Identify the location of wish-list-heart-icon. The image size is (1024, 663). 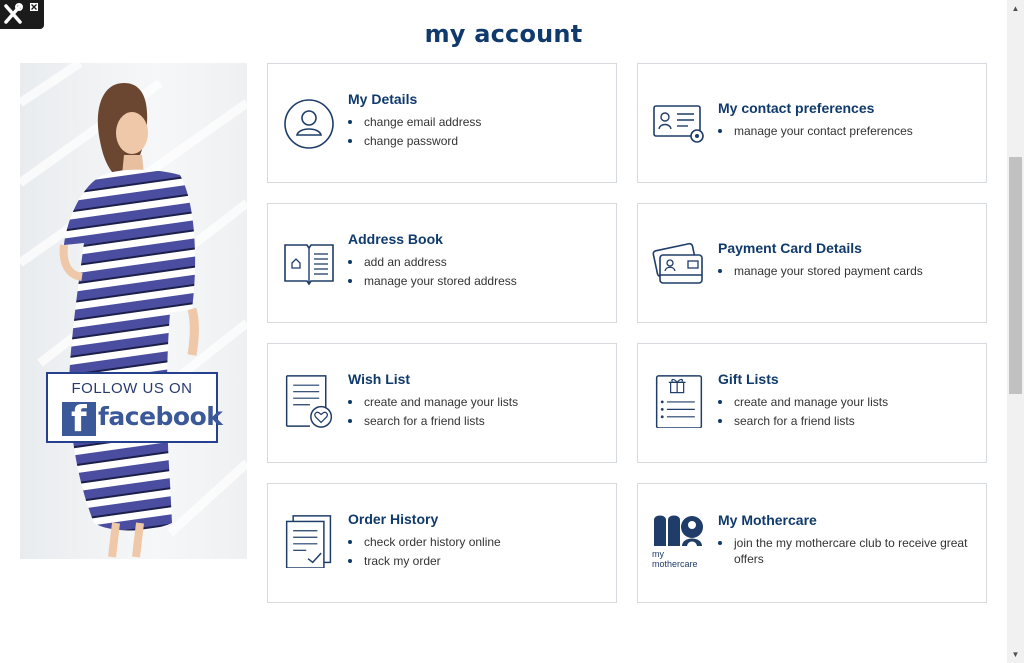
(309, 401).